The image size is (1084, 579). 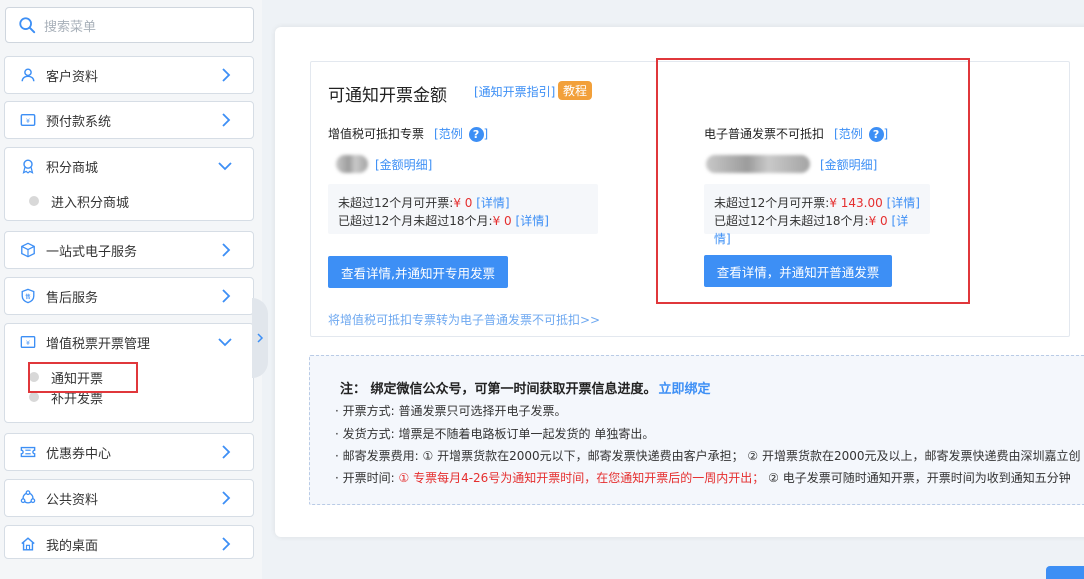 I want to click on info-line-1: 未超过12个月可开票:¥ 0 [详情], so click(x=463, y=203).